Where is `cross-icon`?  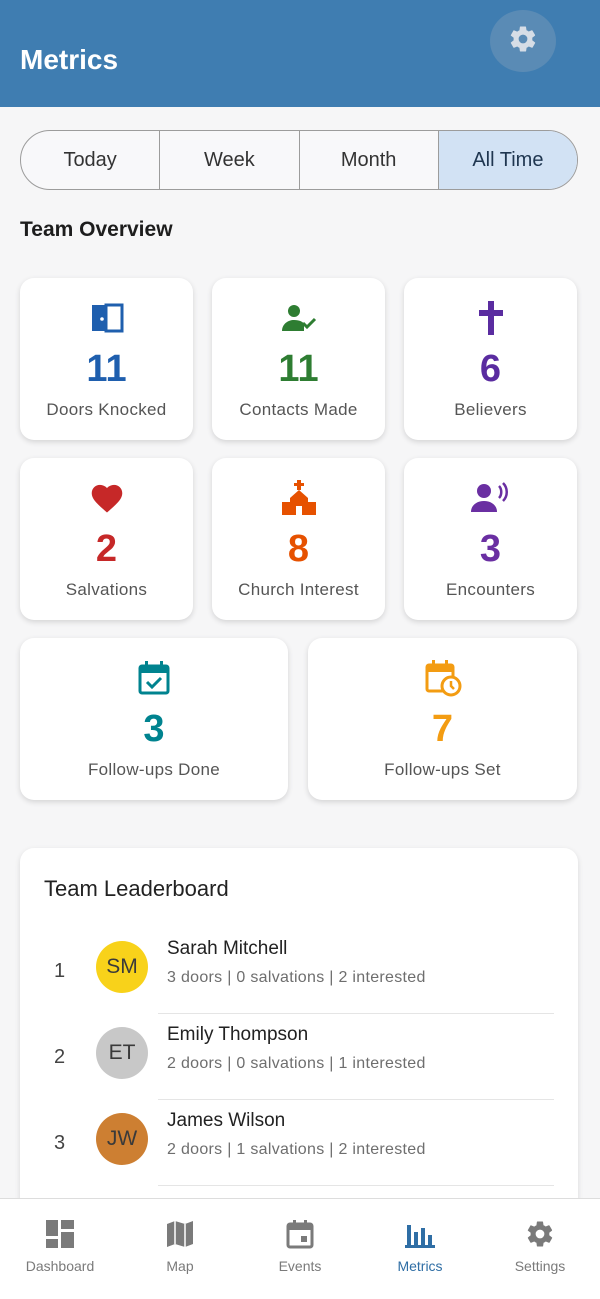
cross-icon is located at coordinates (491, 318).